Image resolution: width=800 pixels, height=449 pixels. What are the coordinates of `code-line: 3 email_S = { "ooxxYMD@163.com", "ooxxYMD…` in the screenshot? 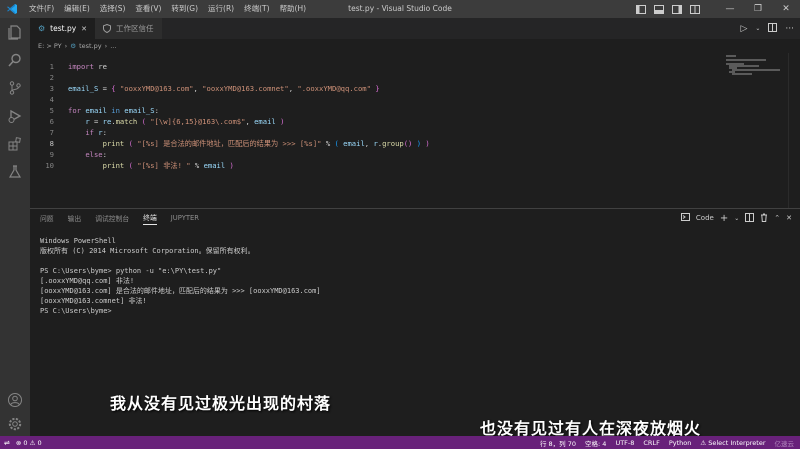 It's located at (380, 88).